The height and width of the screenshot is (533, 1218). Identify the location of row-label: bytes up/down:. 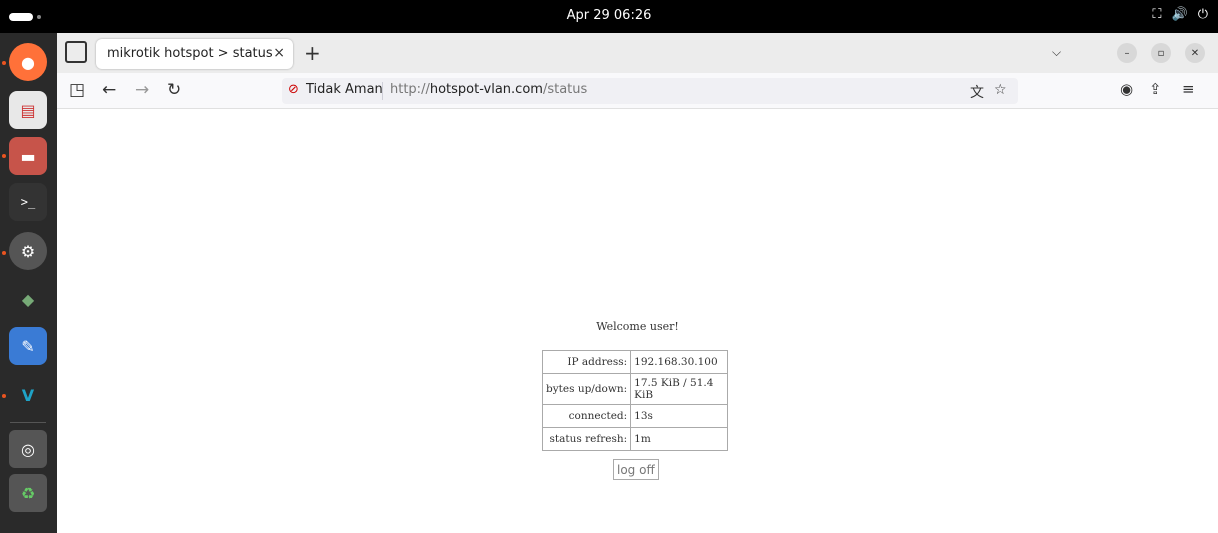
(586, 389).